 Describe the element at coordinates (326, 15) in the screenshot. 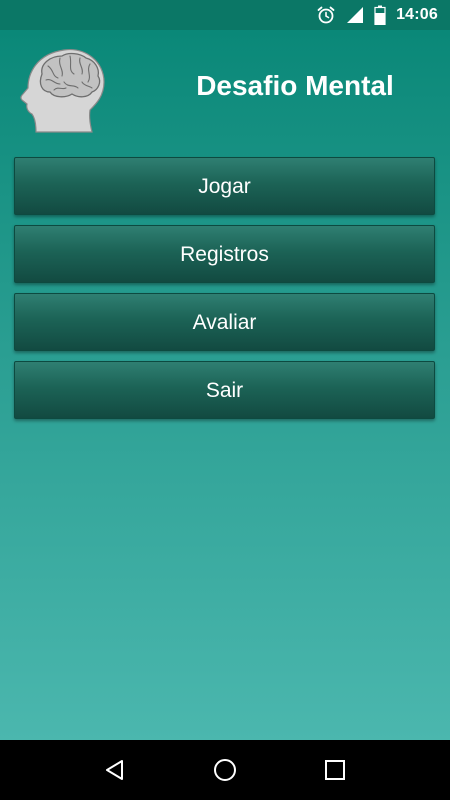

I see `alarm-icon` at that location.